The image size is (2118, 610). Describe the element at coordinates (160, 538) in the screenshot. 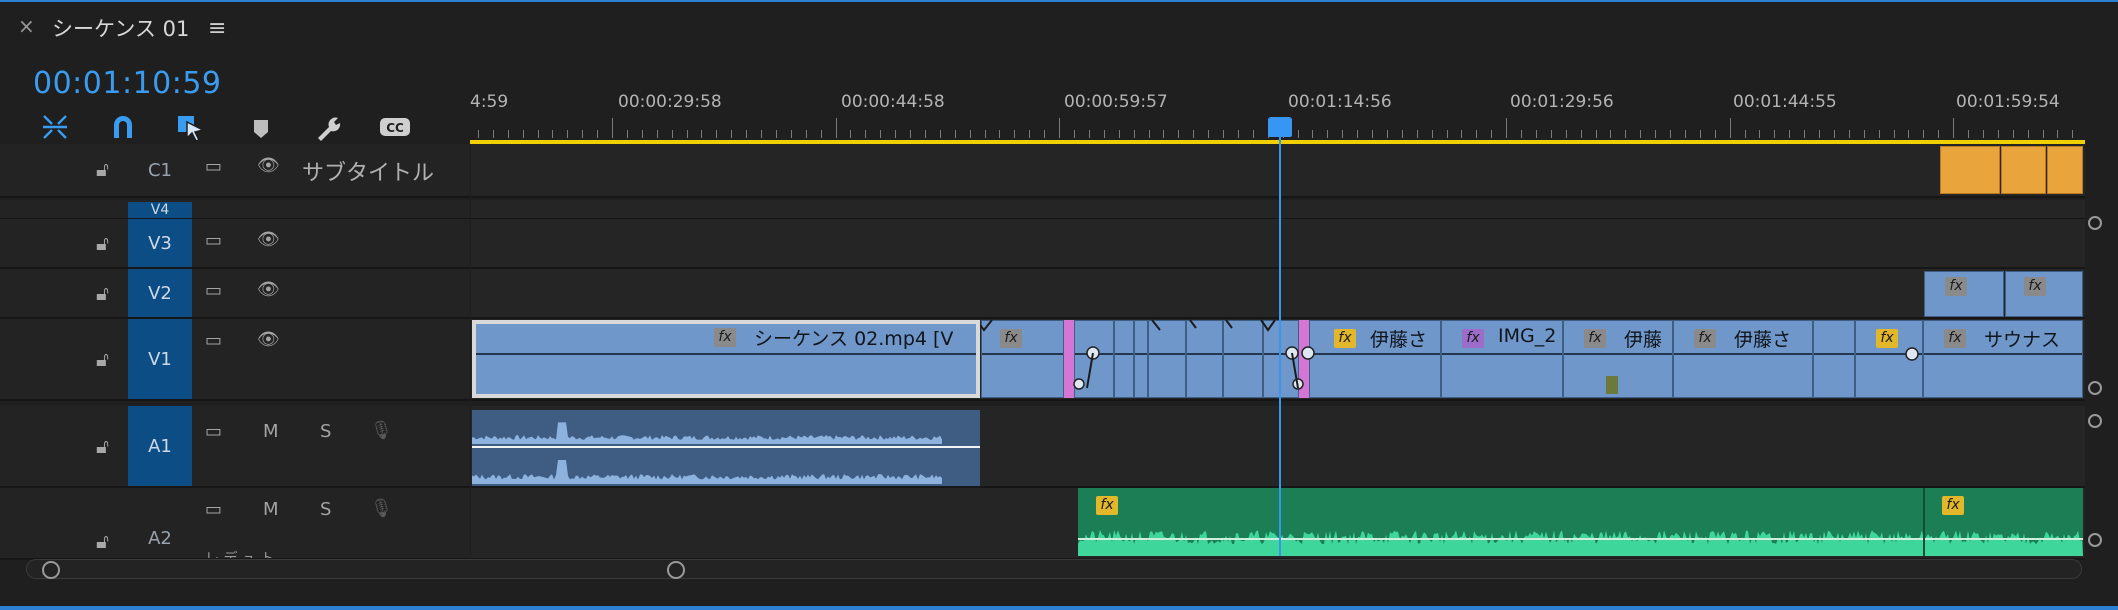

I see `track-name-a2: A2` at that location.